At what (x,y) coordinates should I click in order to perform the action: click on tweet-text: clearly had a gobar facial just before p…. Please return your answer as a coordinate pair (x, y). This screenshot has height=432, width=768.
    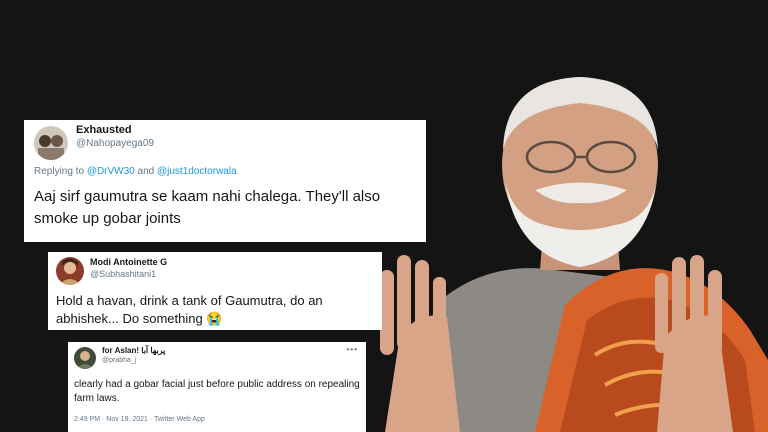
    Looking at the image, I should click on (217, 391).